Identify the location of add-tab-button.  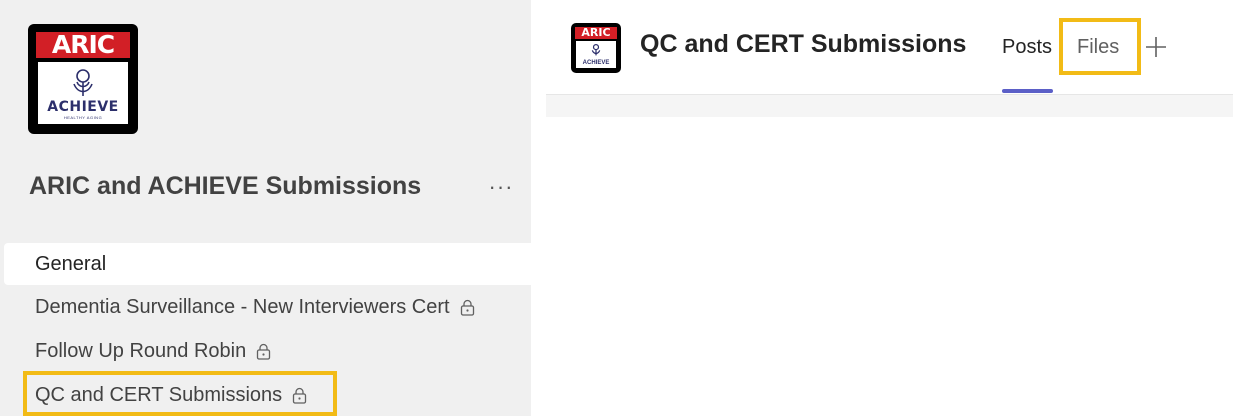
(1156, 47).